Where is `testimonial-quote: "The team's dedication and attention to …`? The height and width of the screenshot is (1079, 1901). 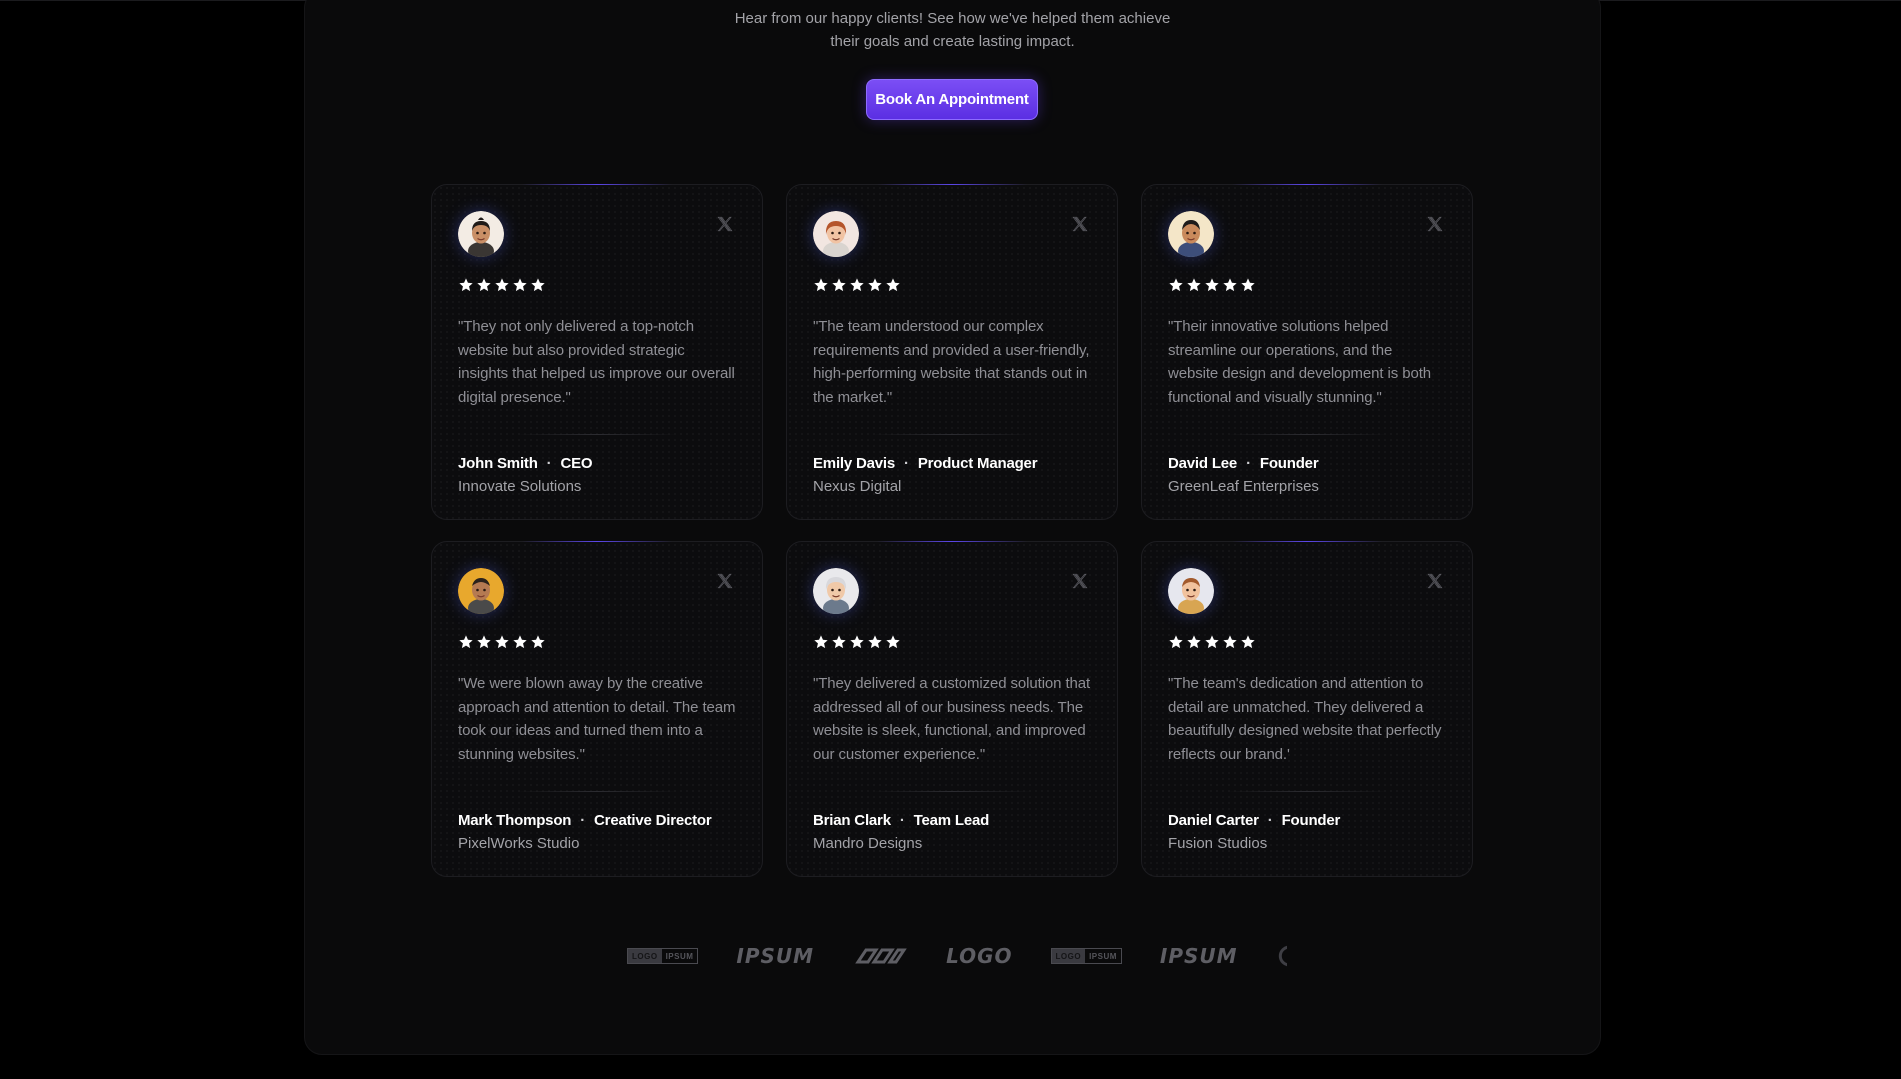
testimonial-quote: "The team's dedication and attention to … is located at coordinates (1305, 719).